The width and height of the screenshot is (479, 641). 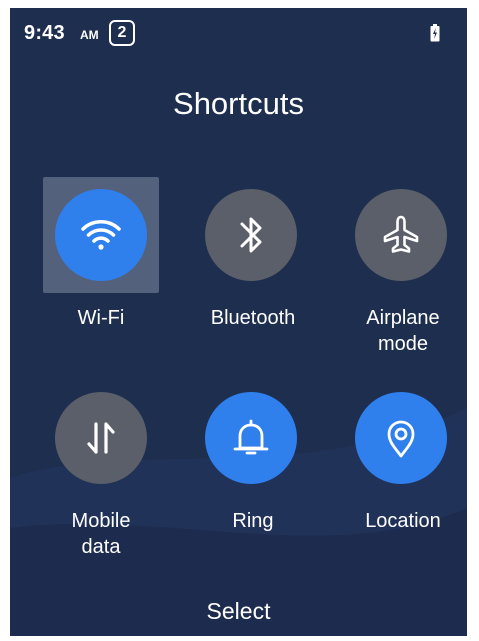 What do you see at coordinates (238, 611) in the screenshot?
I see `softkey-select: Select` at bounding box center [238, 611].